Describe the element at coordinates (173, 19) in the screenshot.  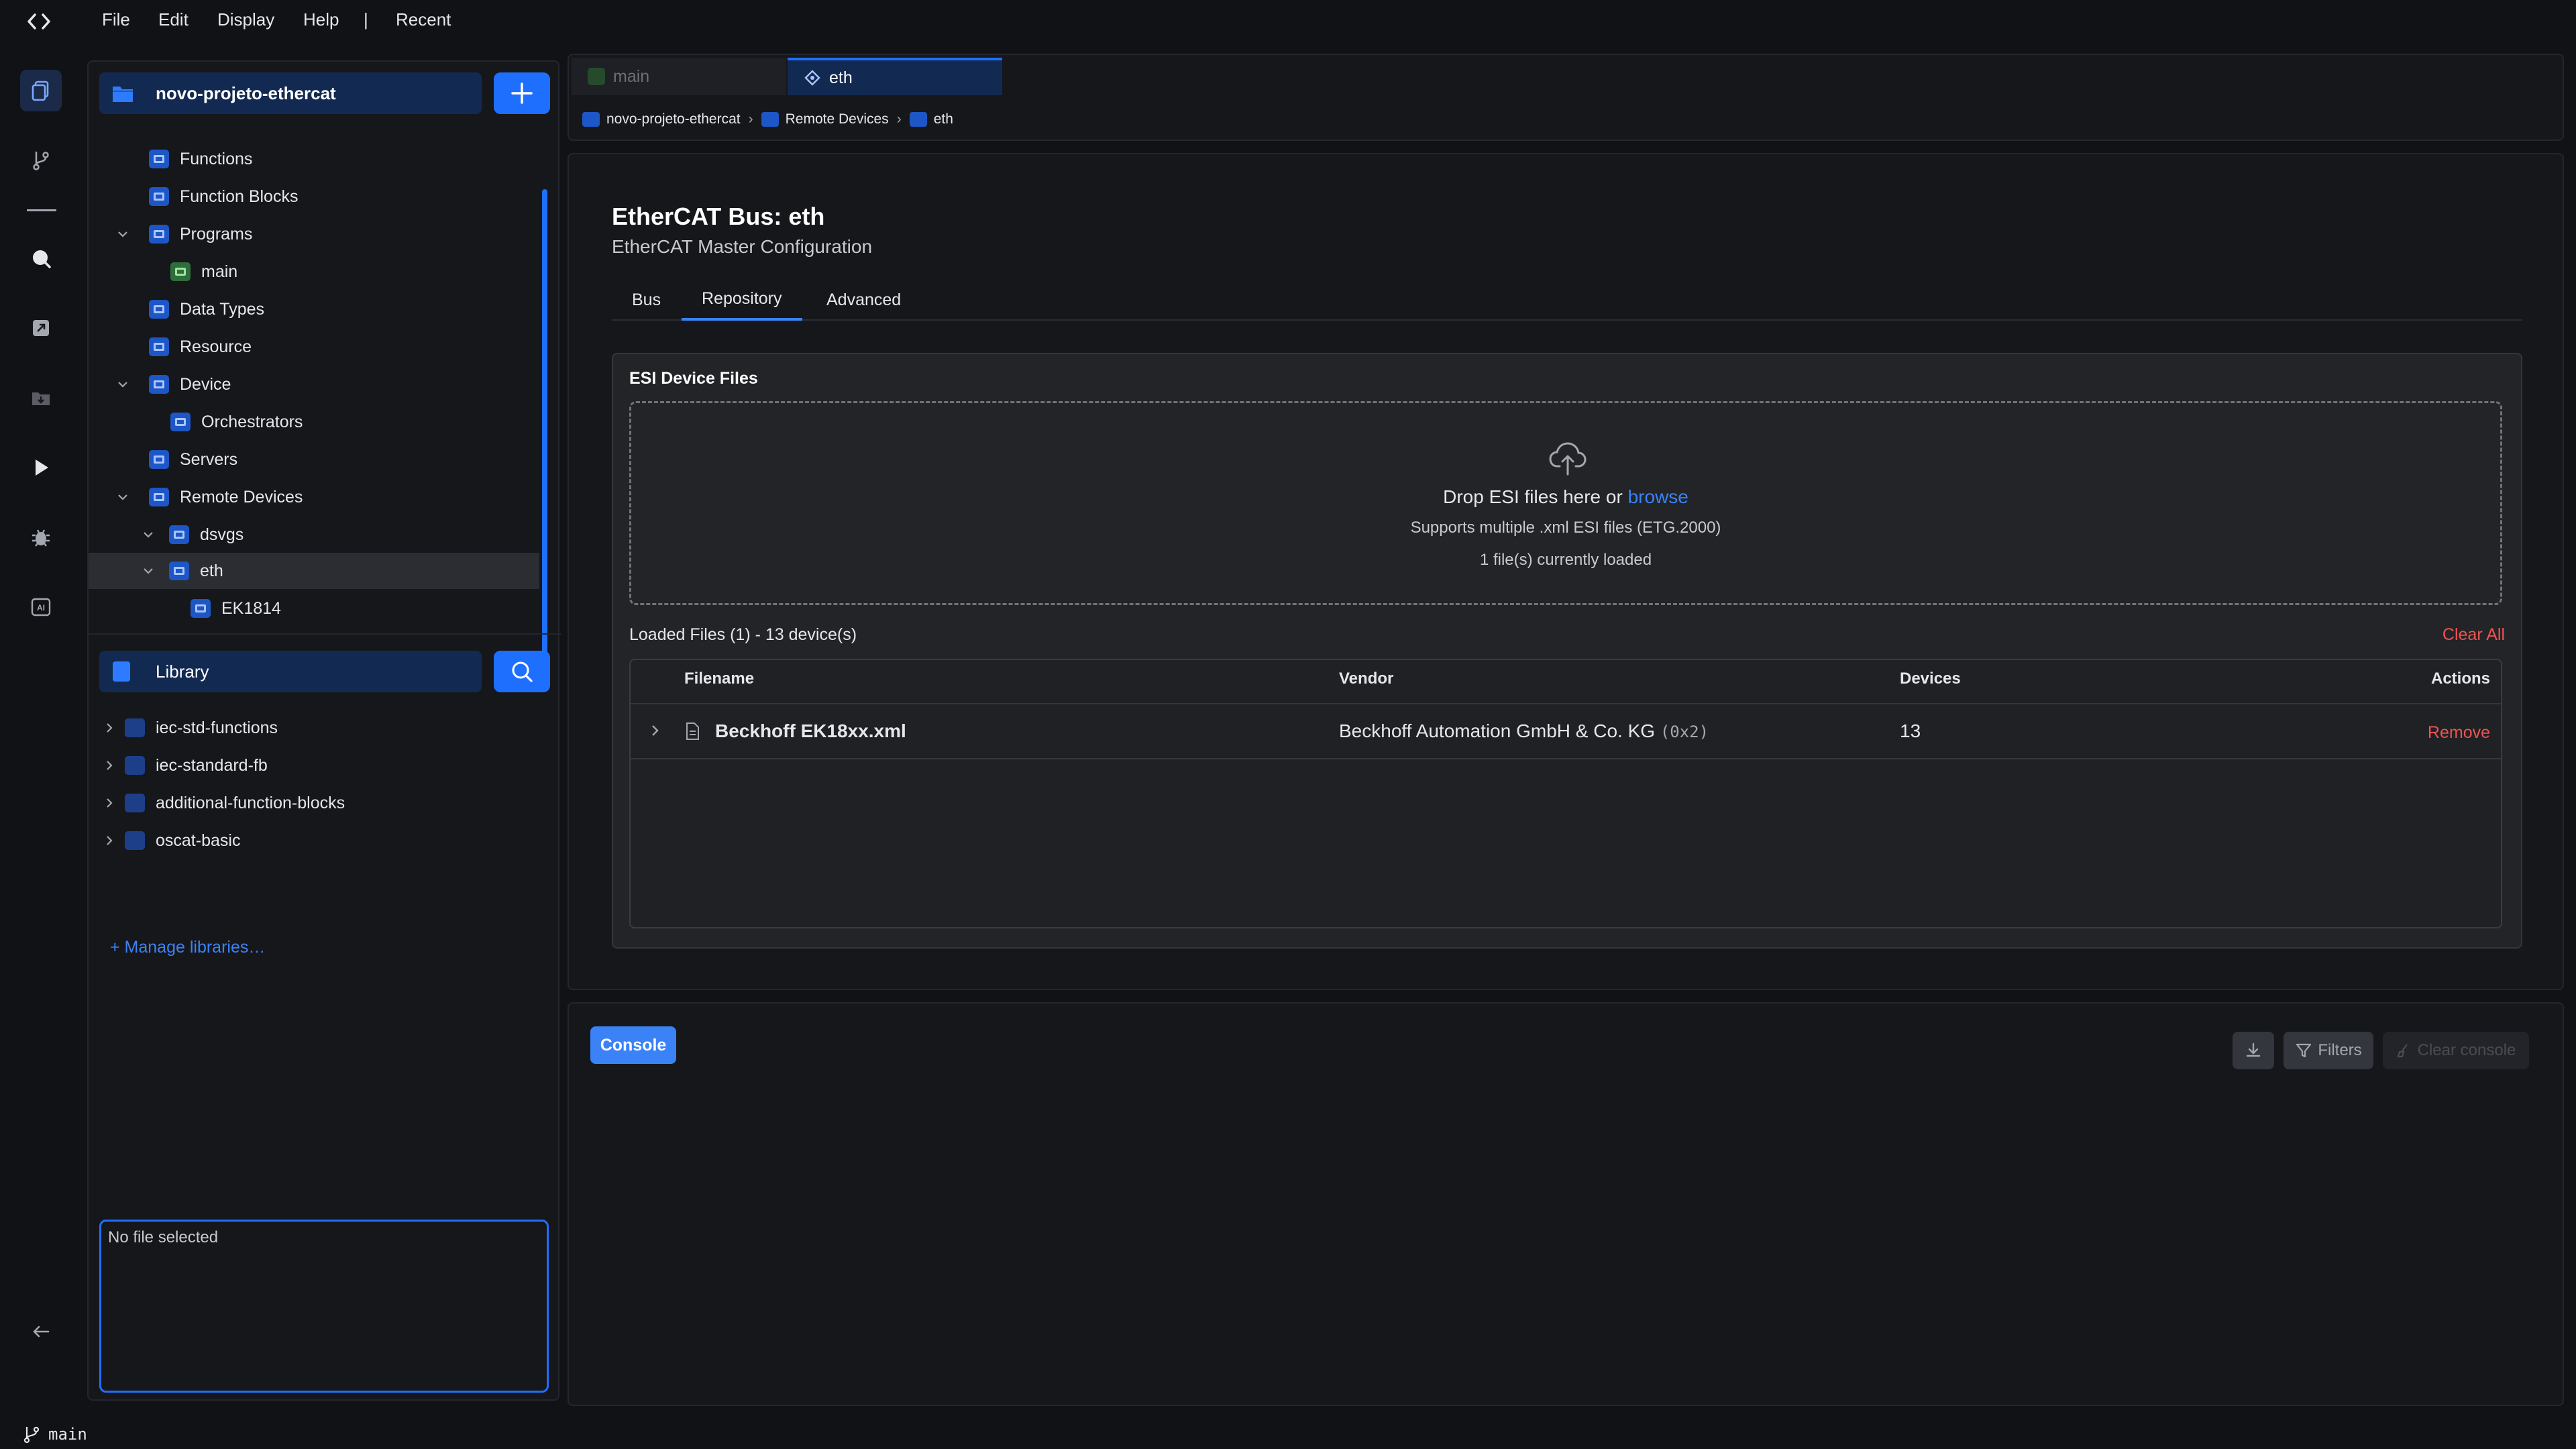
I see `menu-edit: Edit` at that location.